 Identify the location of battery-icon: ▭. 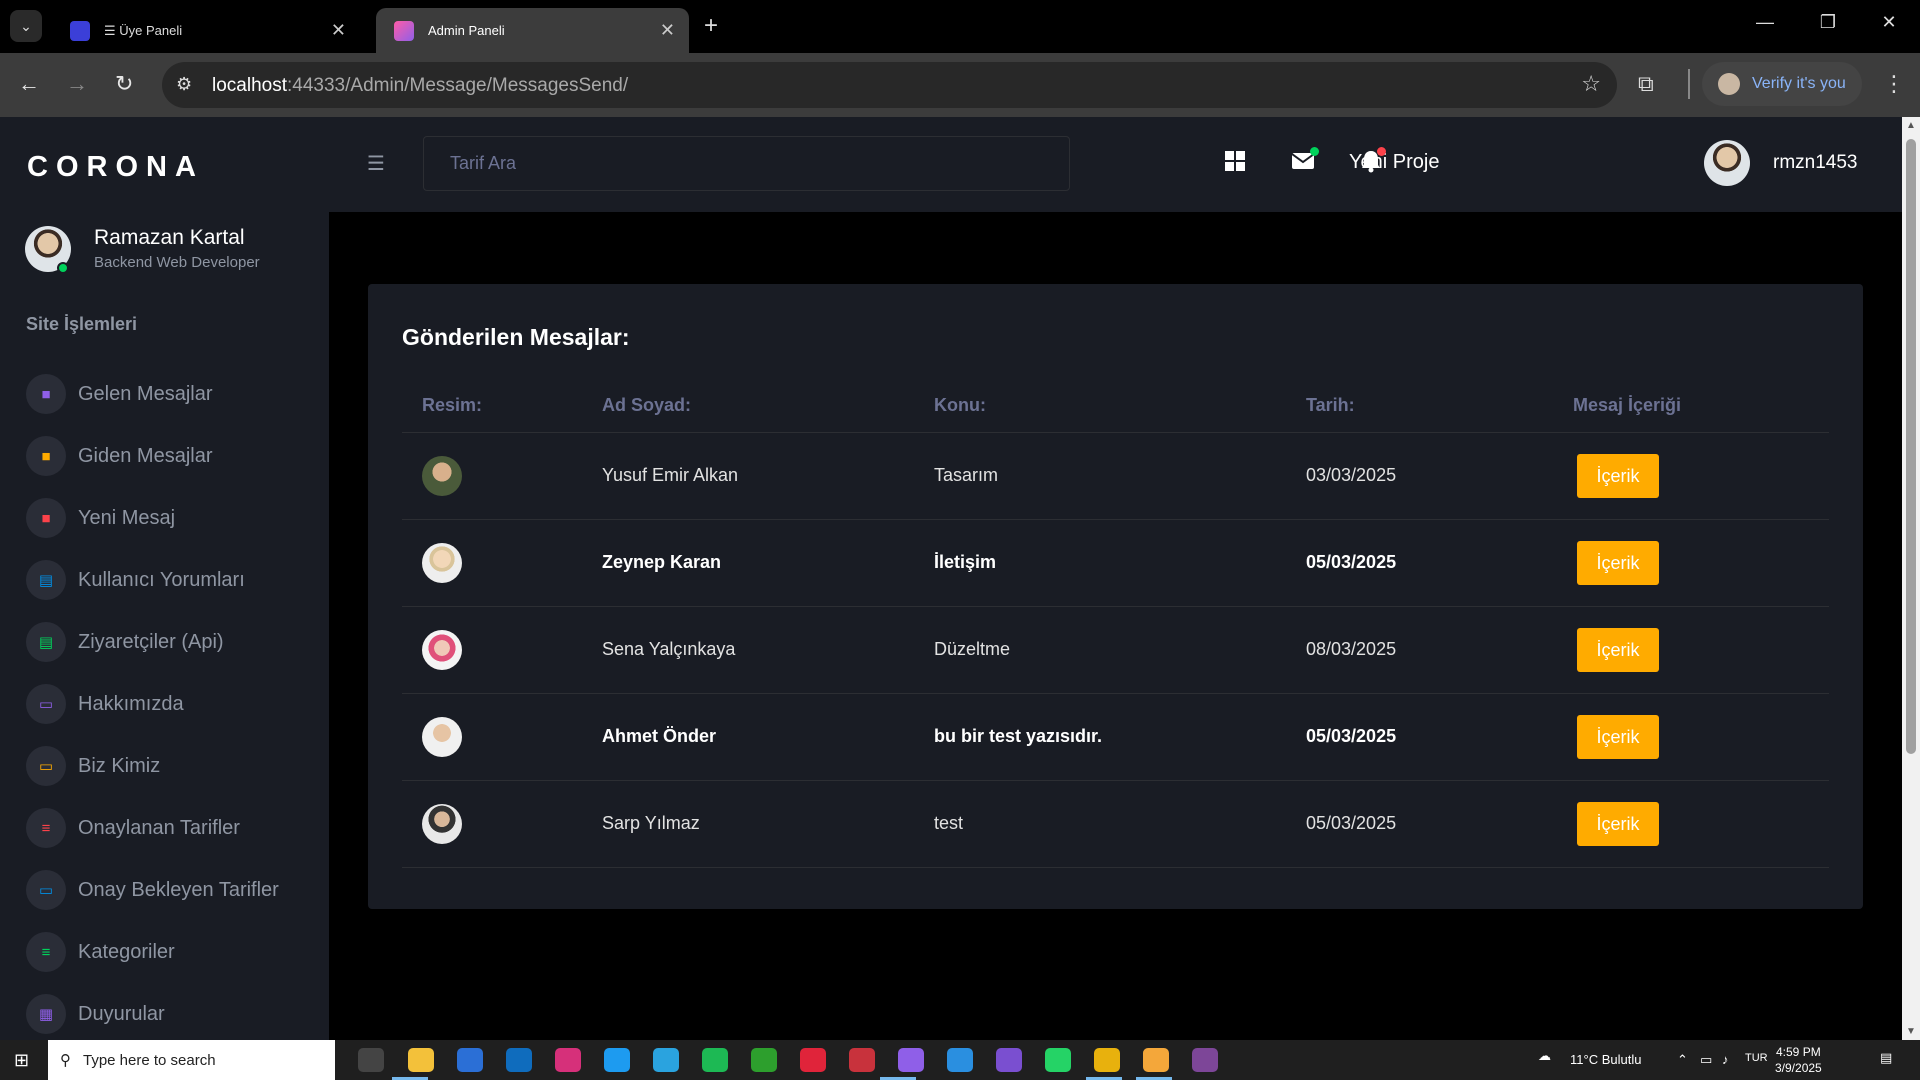
(1706, 1060).